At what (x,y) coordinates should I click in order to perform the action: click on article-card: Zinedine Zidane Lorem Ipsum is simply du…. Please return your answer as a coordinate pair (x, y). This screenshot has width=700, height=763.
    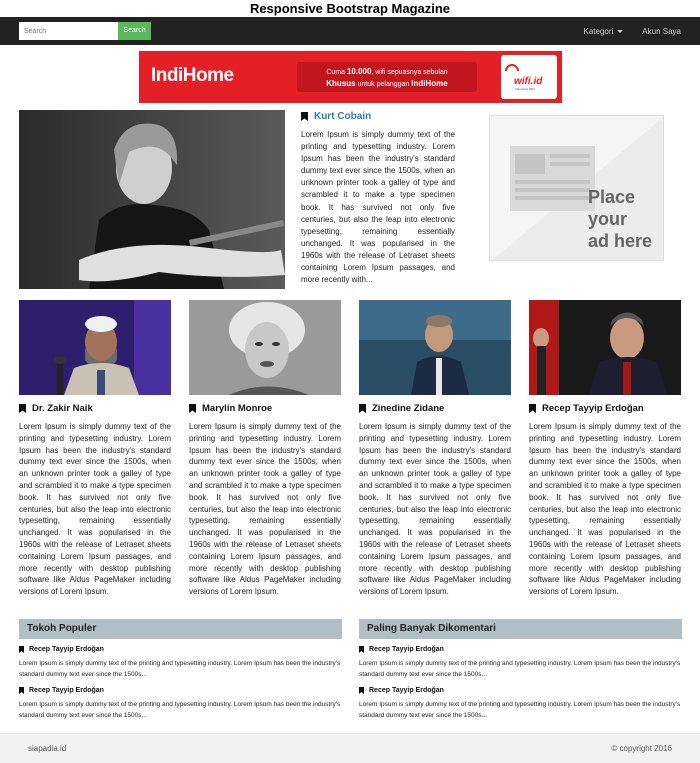
    Looking at the image, I should click on (435, 449).